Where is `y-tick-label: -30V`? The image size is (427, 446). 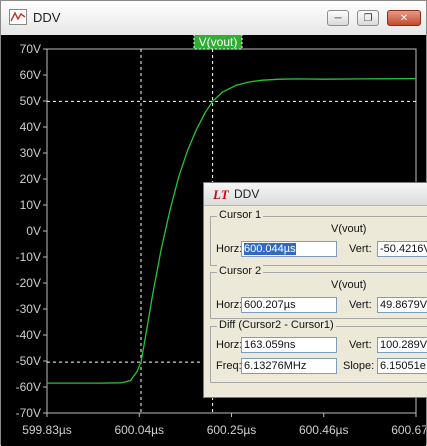 y-tick-label: -30V is located at coordinates (28, 309).